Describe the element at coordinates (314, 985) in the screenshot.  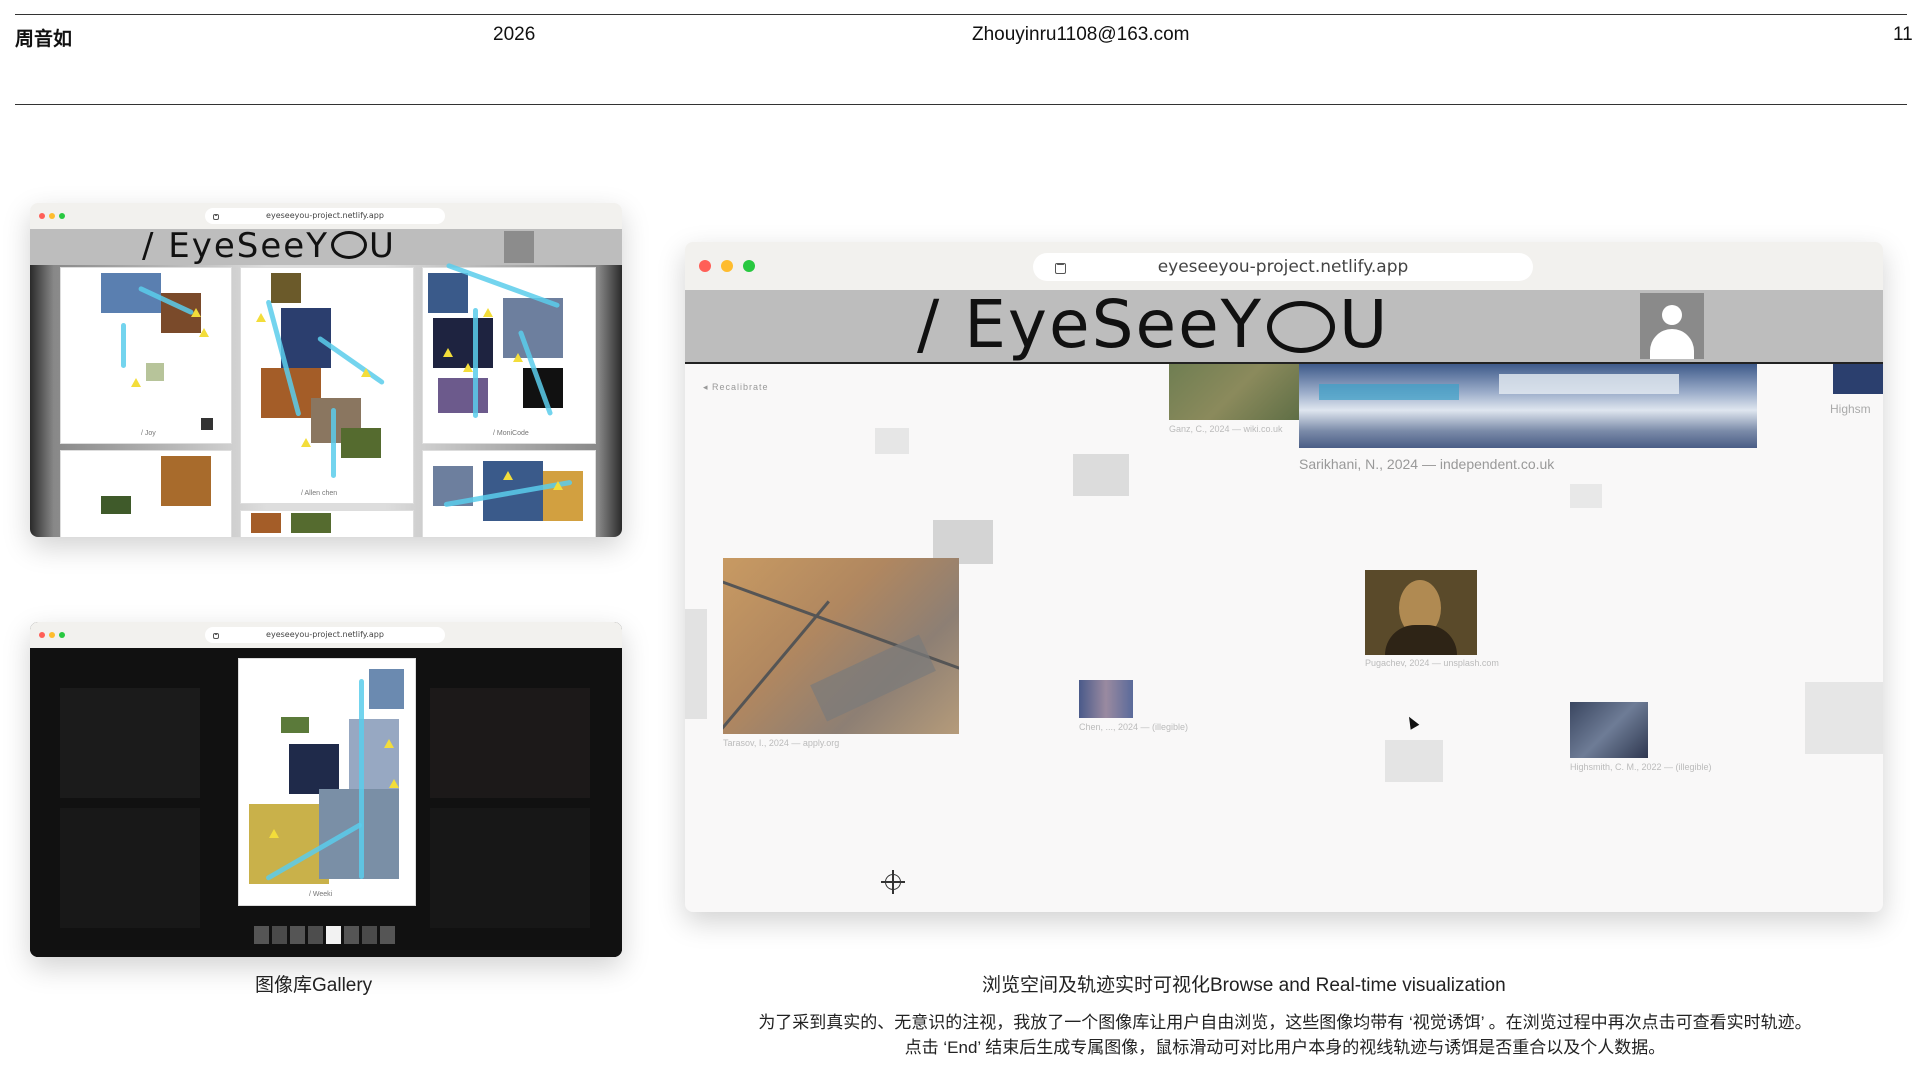
I see `gallery-caption: 图像库Gallery` at that location.